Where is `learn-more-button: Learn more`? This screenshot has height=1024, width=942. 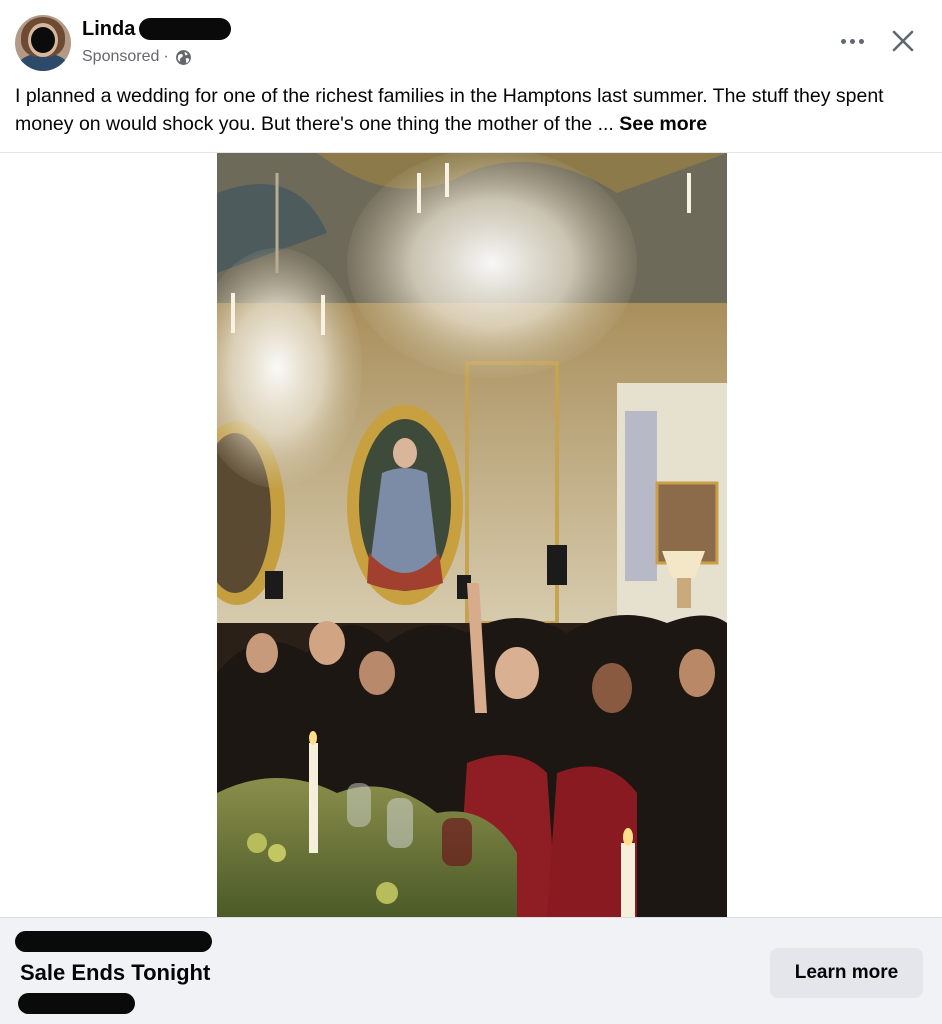 learn-more-button: Learn more is located at coordinates (846, 973).